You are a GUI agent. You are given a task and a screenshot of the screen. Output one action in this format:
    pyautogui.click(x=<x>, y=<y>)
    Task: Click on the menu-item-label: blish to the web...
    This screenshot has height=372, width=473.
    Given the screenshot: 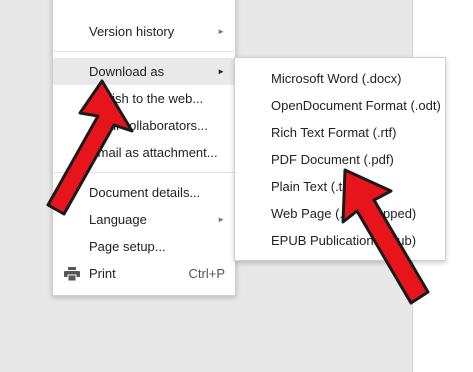 What is the action you would take?
    pyautogui.click(x=153, y=98)
    